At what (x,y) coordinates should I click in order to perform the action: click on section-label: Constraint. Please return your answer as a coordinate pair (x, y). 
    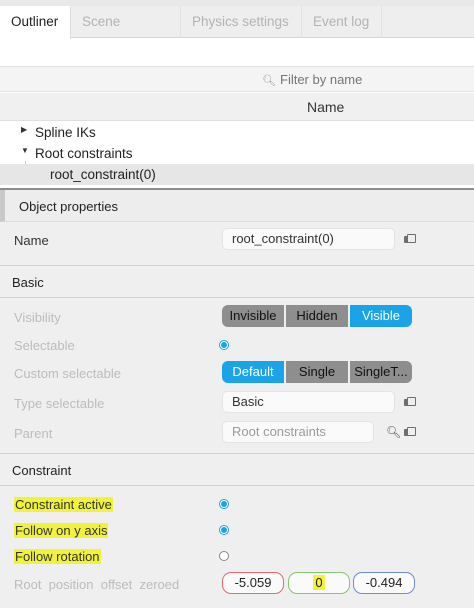
    Looking at the image, I should click on (42, 470).